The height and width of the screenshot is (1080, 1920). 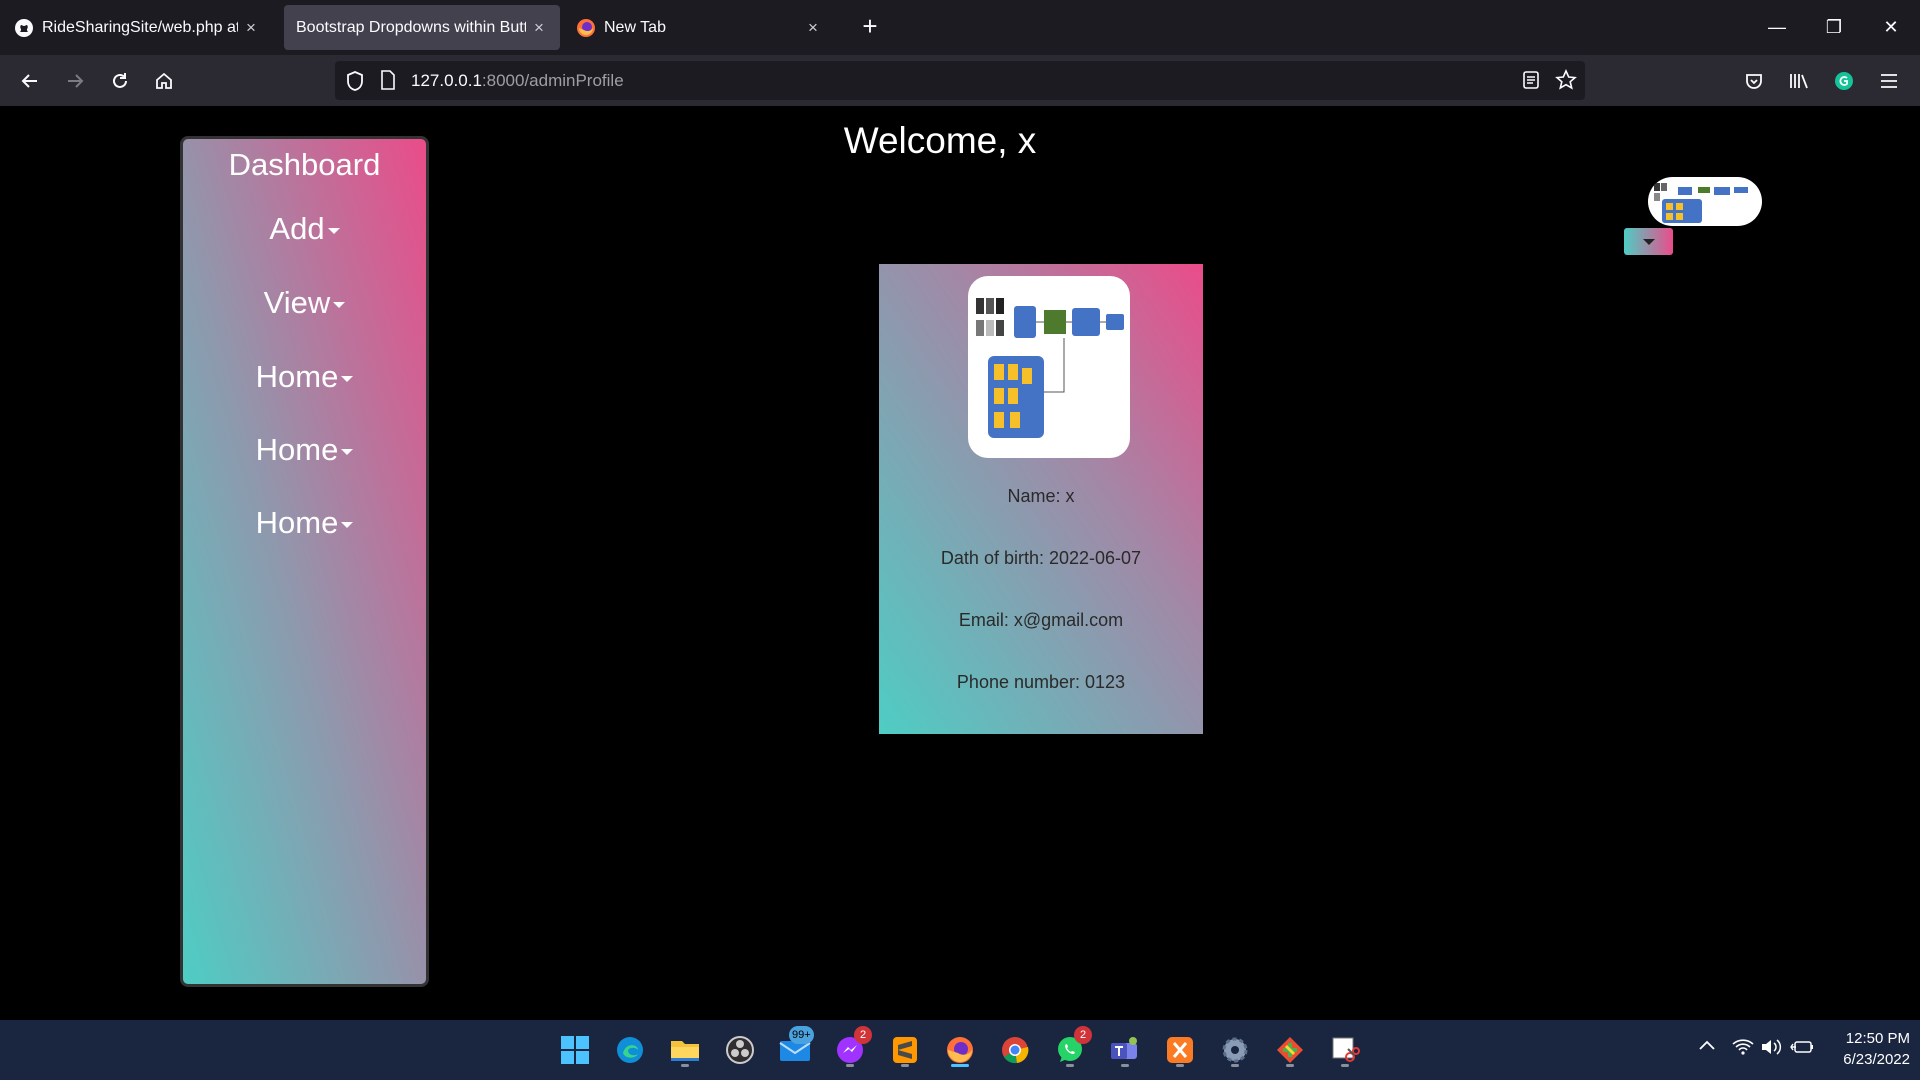 What do you see at coordinates (851, 1048) in the screenshot?
I see `taskbar-messenger: 2` at bounding box center [851, 1048].